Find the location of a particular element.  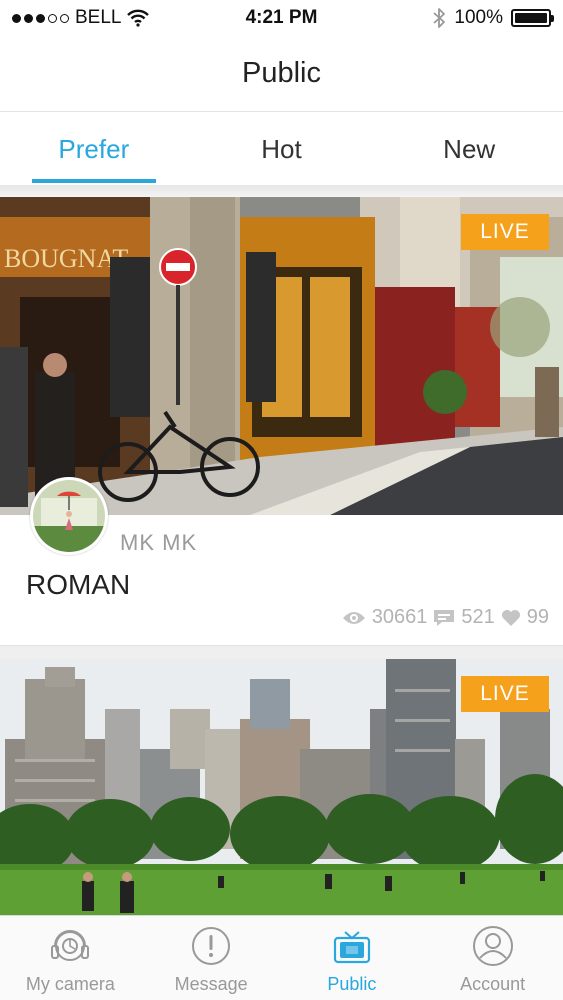

tab-prefer: Prefer is located at coordinates (94, 149).